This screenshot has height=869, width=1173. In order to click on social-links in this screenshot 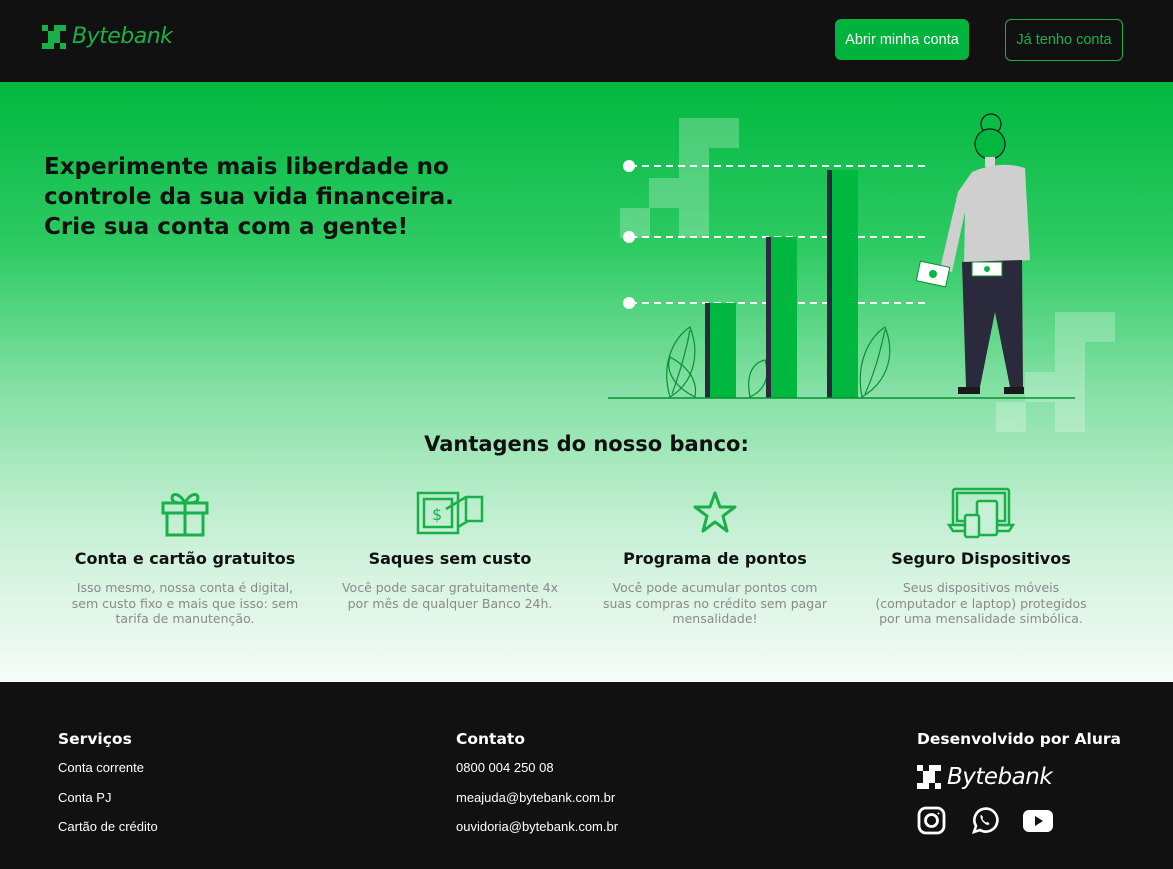, I will do `click(985, 820)`.